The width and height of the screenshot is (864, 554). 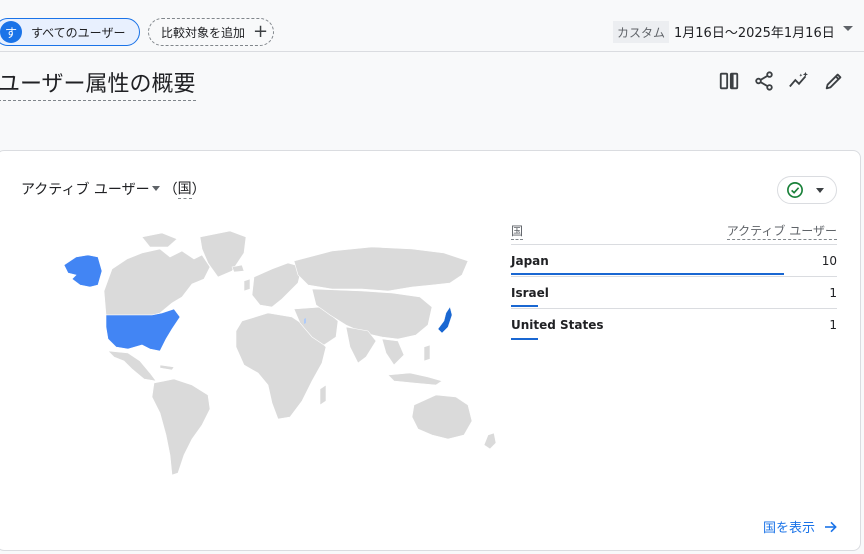 I want to click on edit-icon, so click(x=834, y=81).